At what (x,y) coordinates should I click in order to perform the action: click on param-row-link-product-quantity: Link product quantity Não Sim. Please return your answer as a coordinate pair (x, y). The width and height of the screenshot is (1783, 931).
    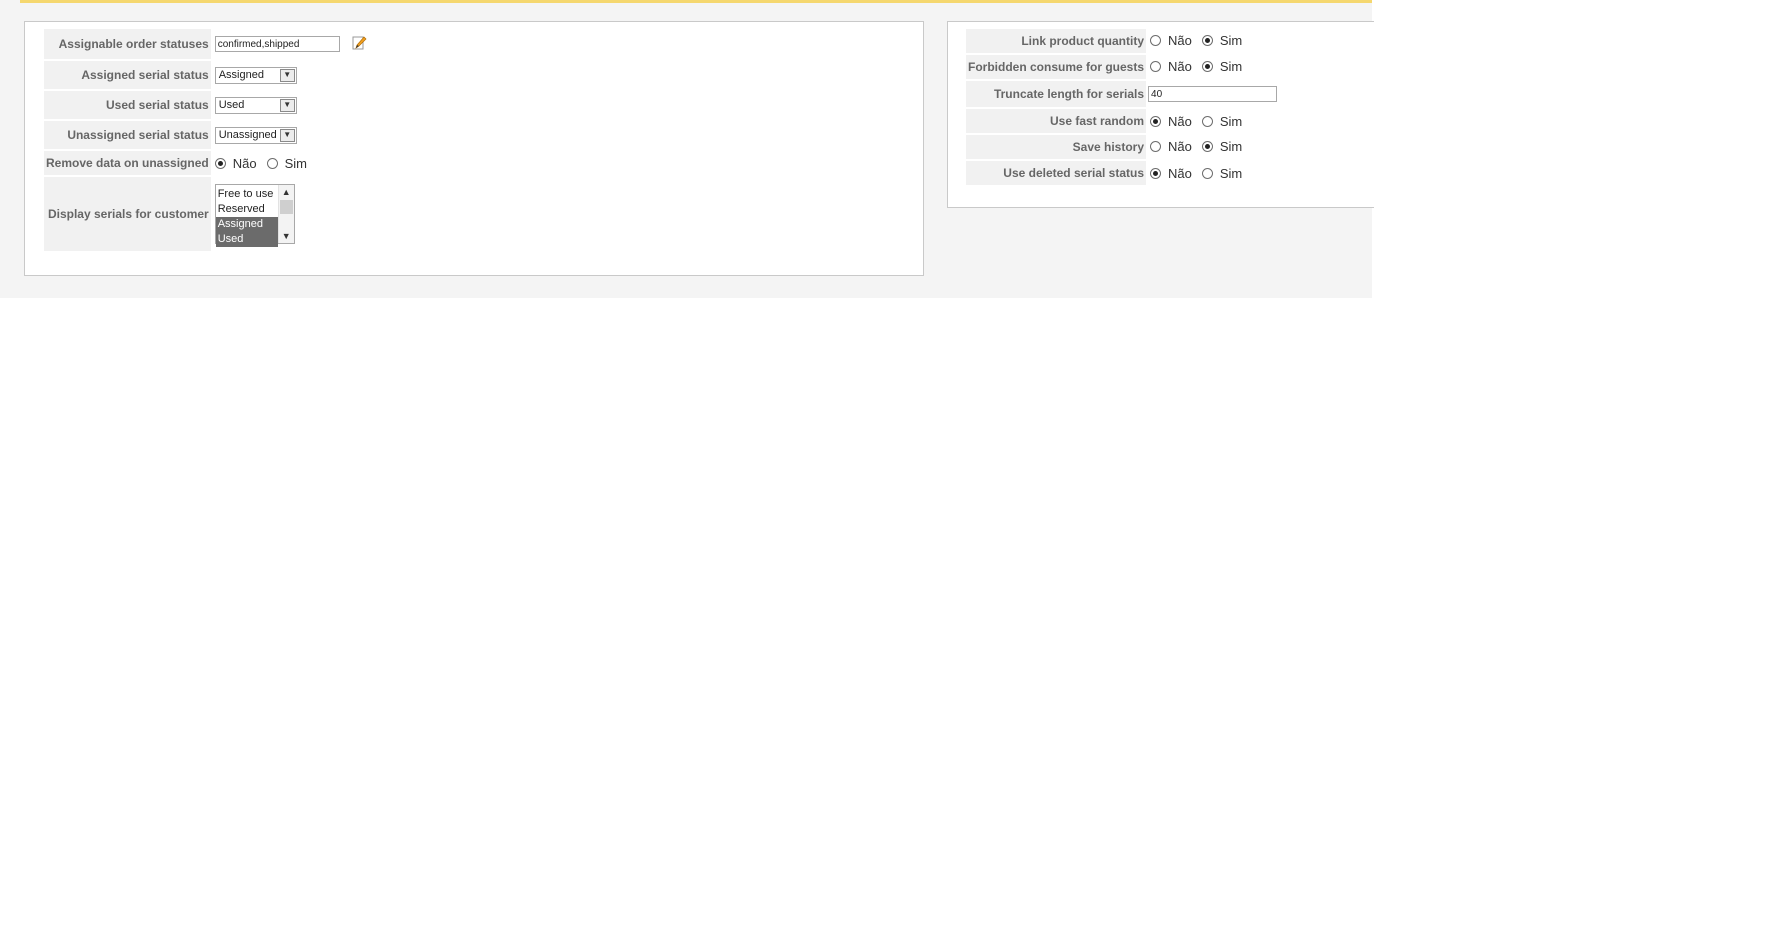
    Looking at the image, I should click on (1122, 41).